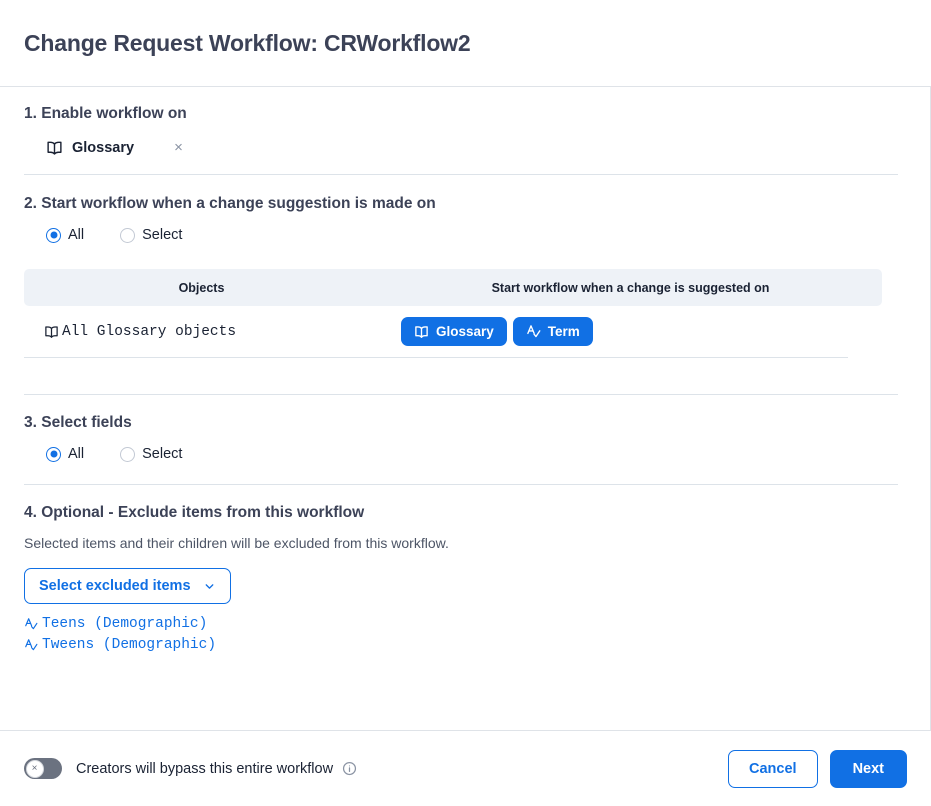 Image resolution: width=931 pixels, height=806 pixels. Describe the element at coordinates (247, 42) in the screenshot. I see `page-title: Change Request Workflow: CRWorkflow2` at that location.